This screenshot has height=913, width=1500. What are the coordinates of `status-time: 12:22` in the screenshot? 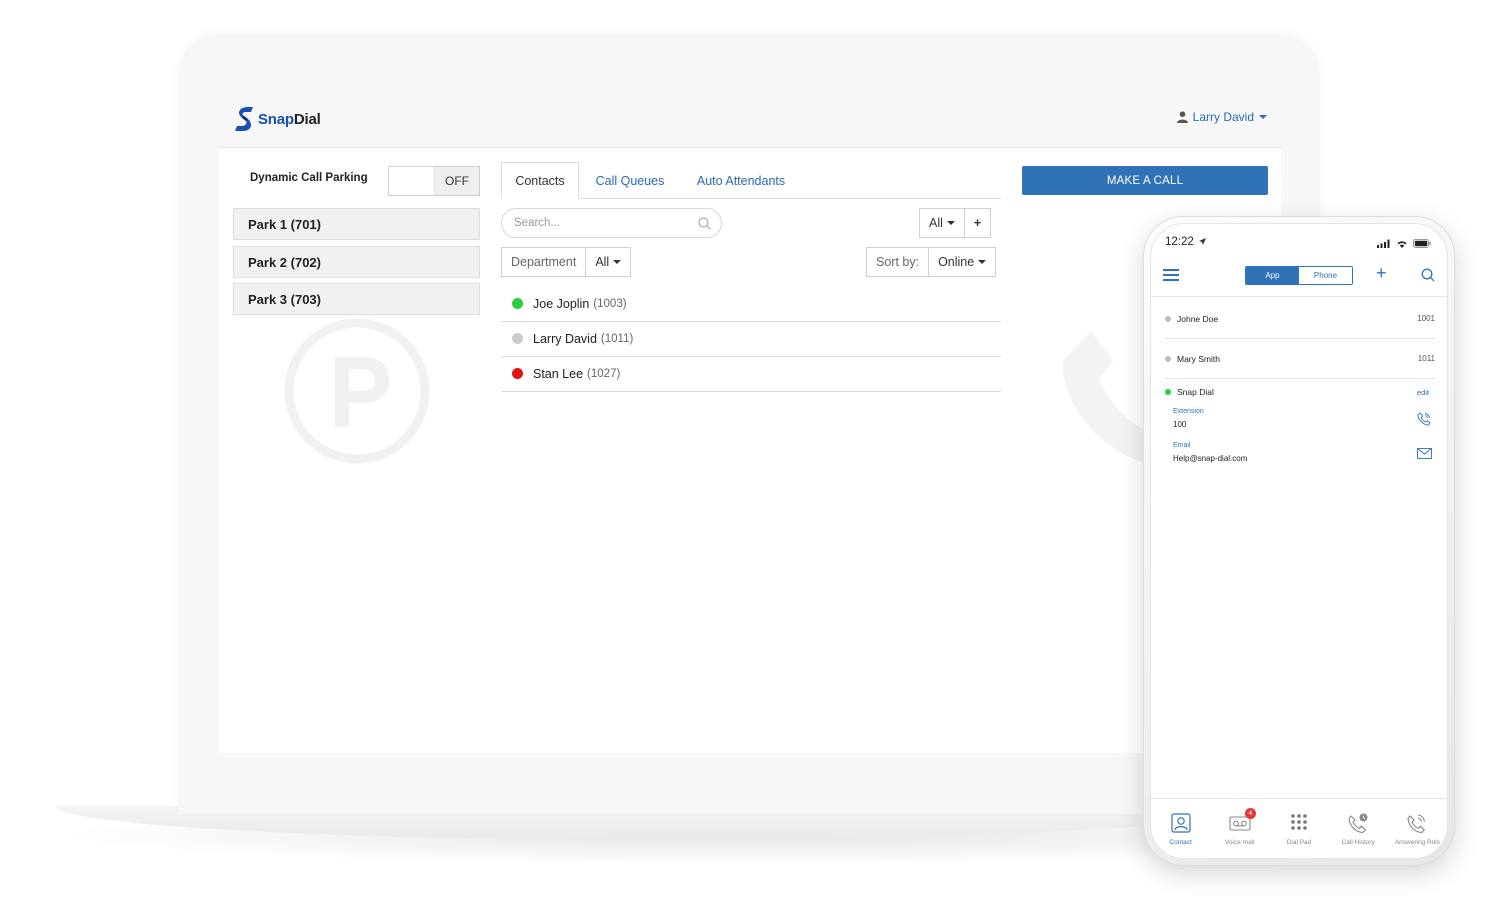 It's located at (1185, 242).